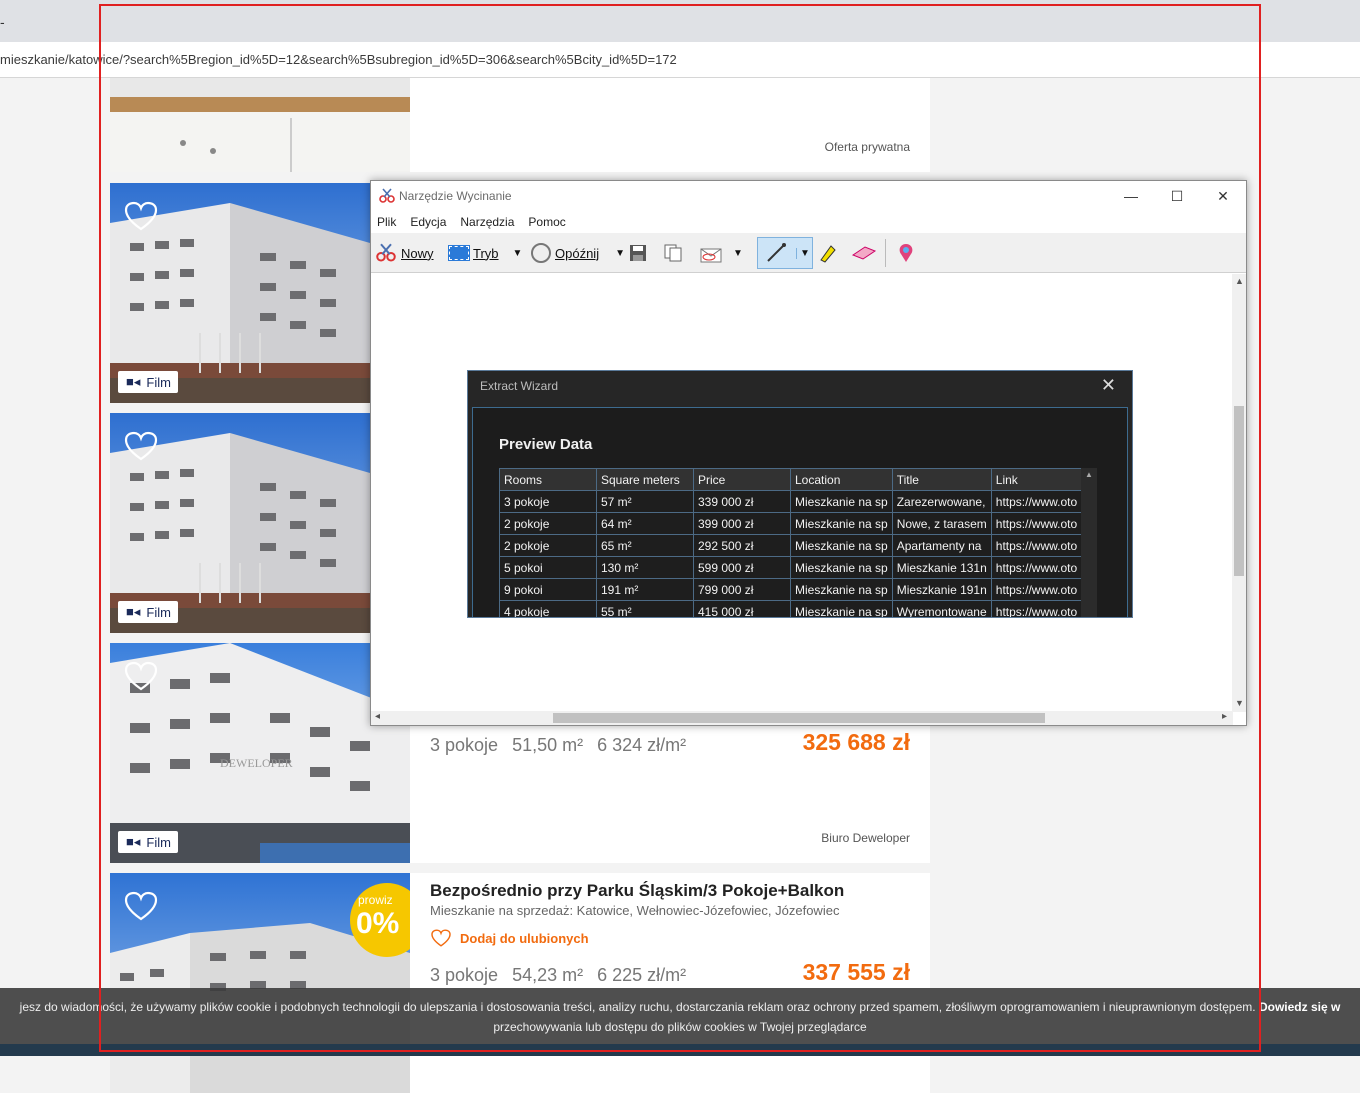 The image size is (1360, 1093). I want to click on table-cell: 64 m², so click(645, 523).